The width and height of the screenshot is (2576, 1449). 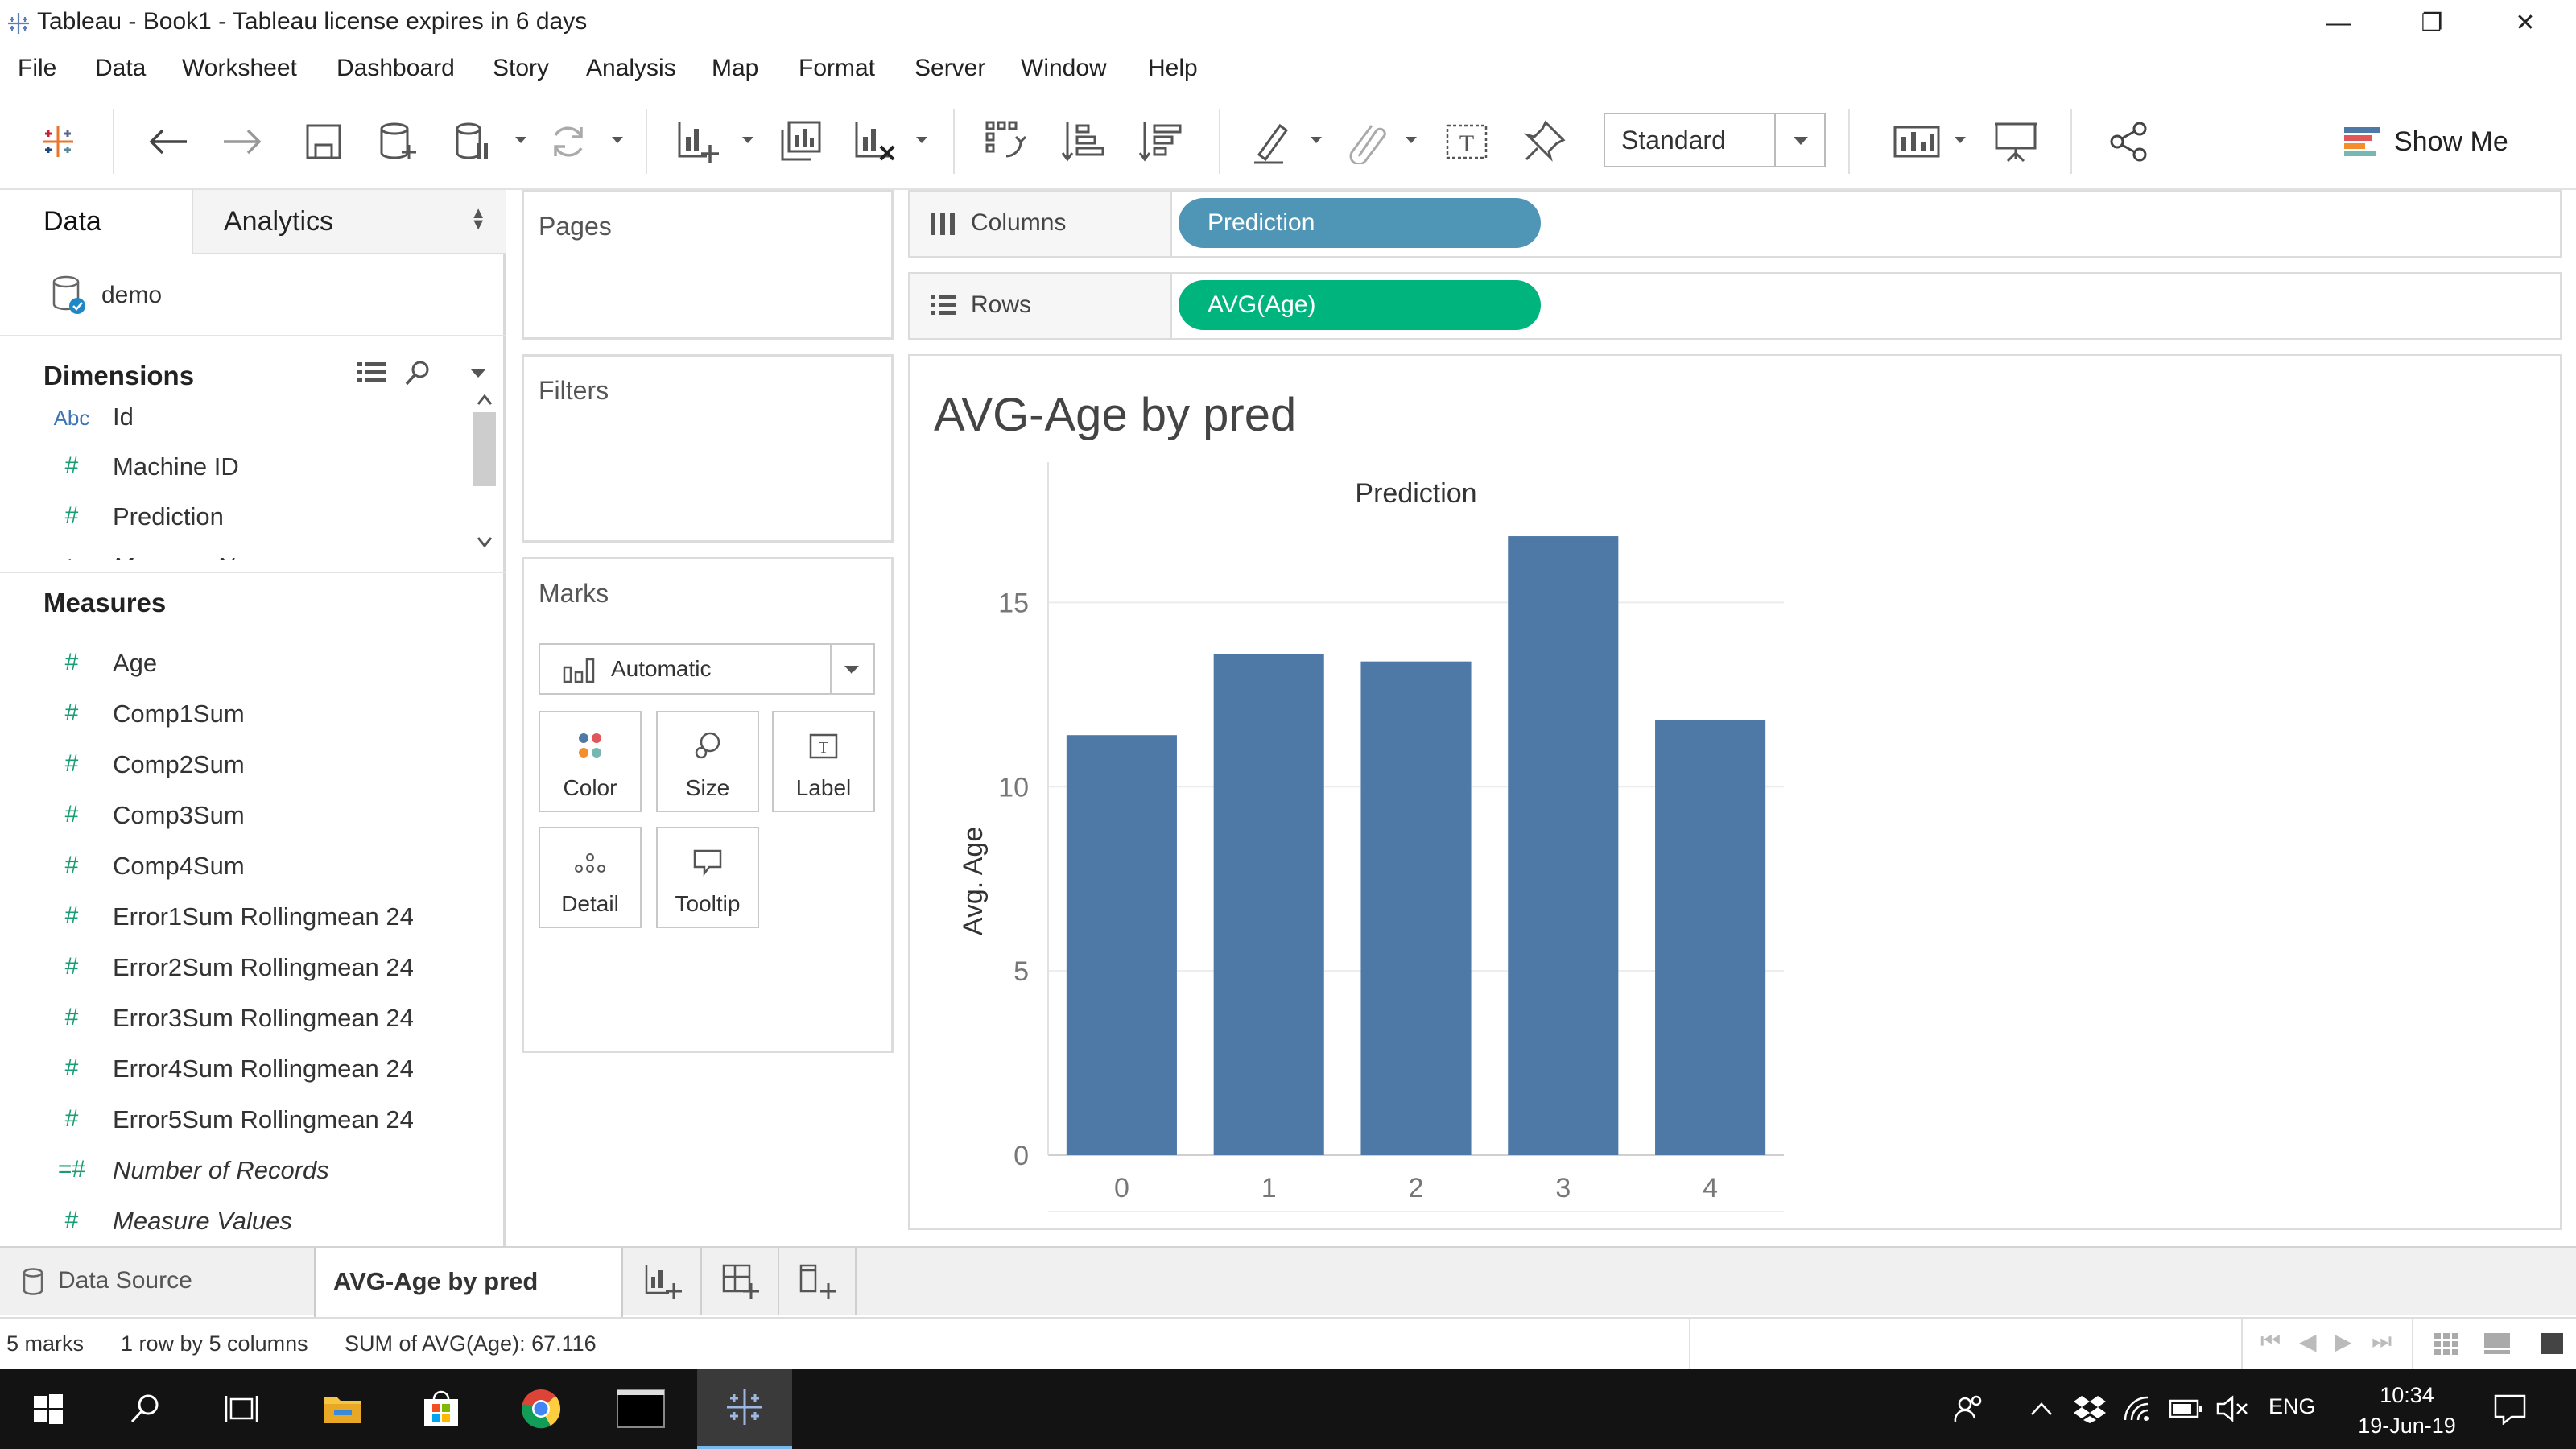 What do you see at coordinates (473, 141) in the screenshot?
I see `pause-updates-icon` at bounding box center [473, 141].